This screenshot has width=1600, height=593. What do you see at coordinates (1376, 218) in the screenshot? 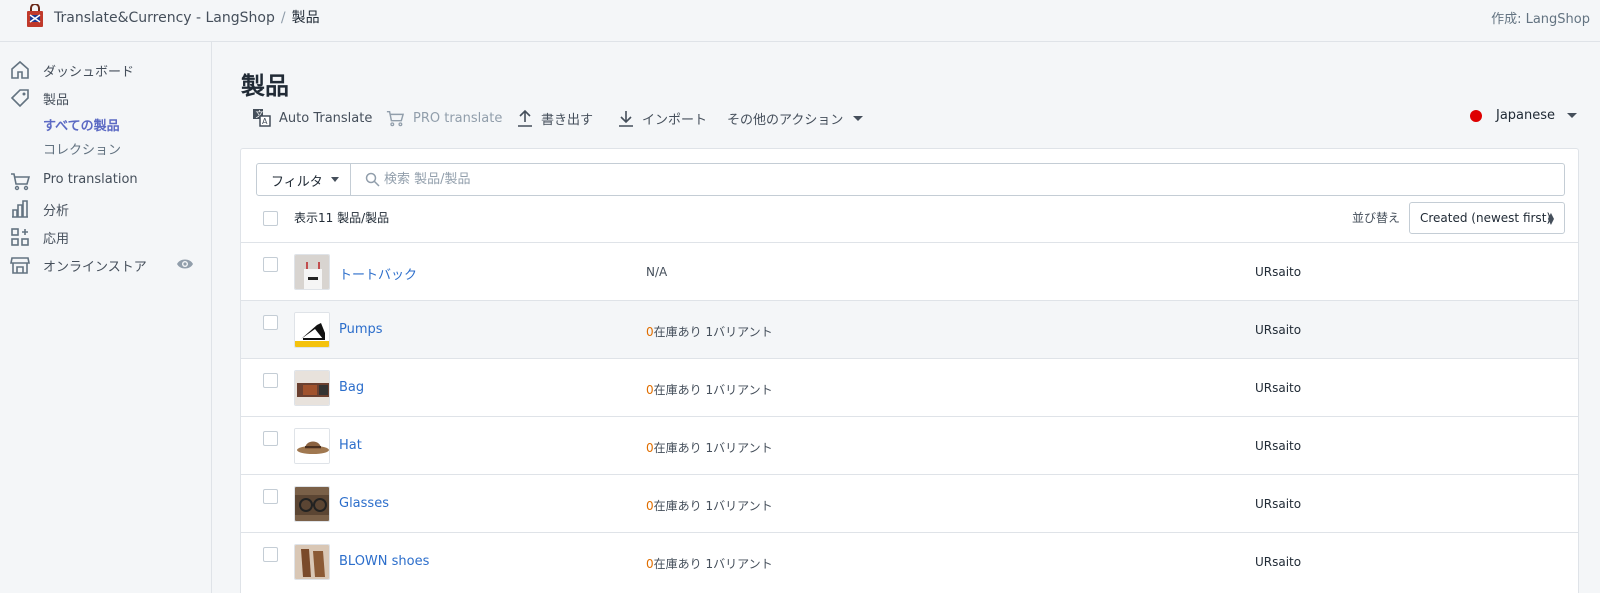
I see `sort-label: 並び替え` at bounding box center [1376, 218].